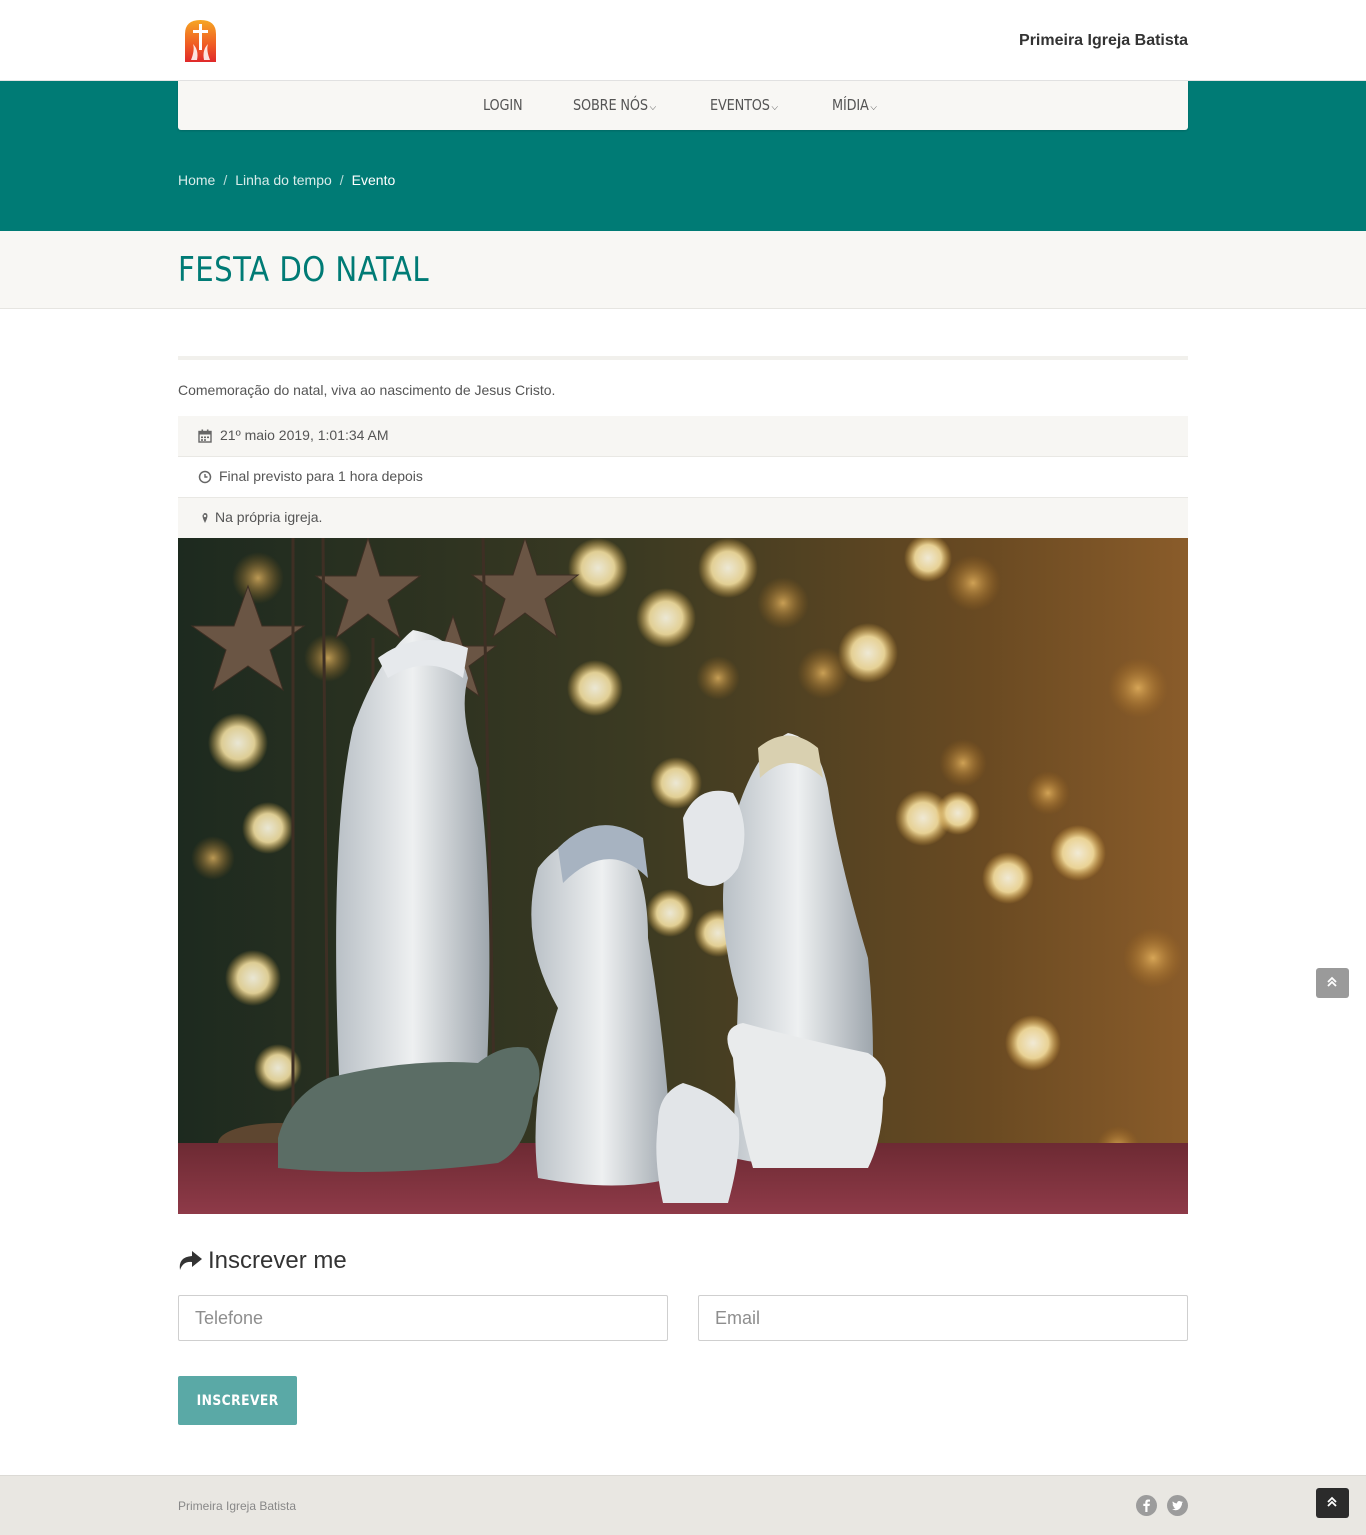 Image resolution: width=1366 pixels, height=1535 pixels. Describe the element at coordinates (373, 180) in the screenshot. I see `breadcrumb-current: Evento` at that location.